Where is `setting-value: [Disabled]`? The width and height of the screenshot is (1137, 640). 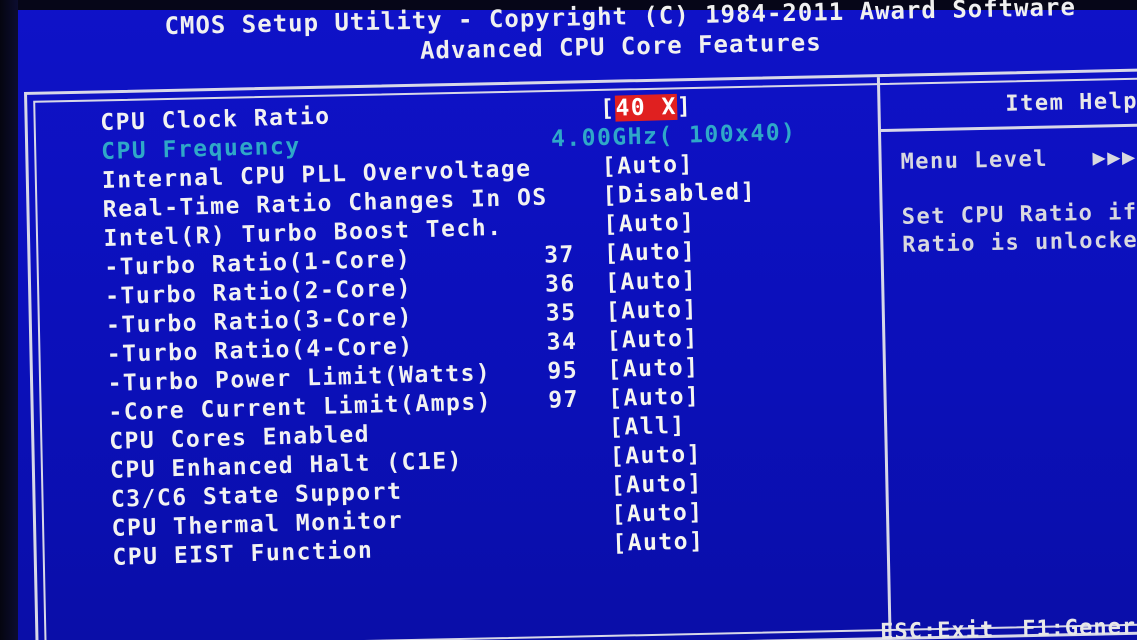 setting-value: [Disabled] is located at coordinates (679, 194).